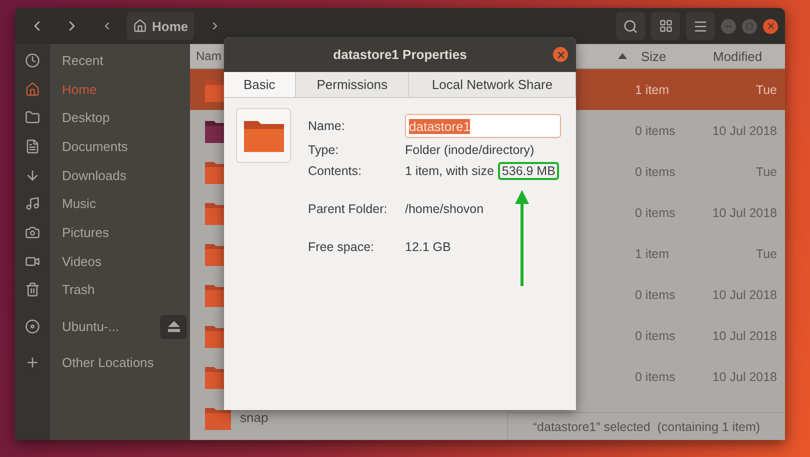  Describe the element at coordinates (529, 171) in the screenshot. I see `highlighted-size: 536.9 MB` at that location.